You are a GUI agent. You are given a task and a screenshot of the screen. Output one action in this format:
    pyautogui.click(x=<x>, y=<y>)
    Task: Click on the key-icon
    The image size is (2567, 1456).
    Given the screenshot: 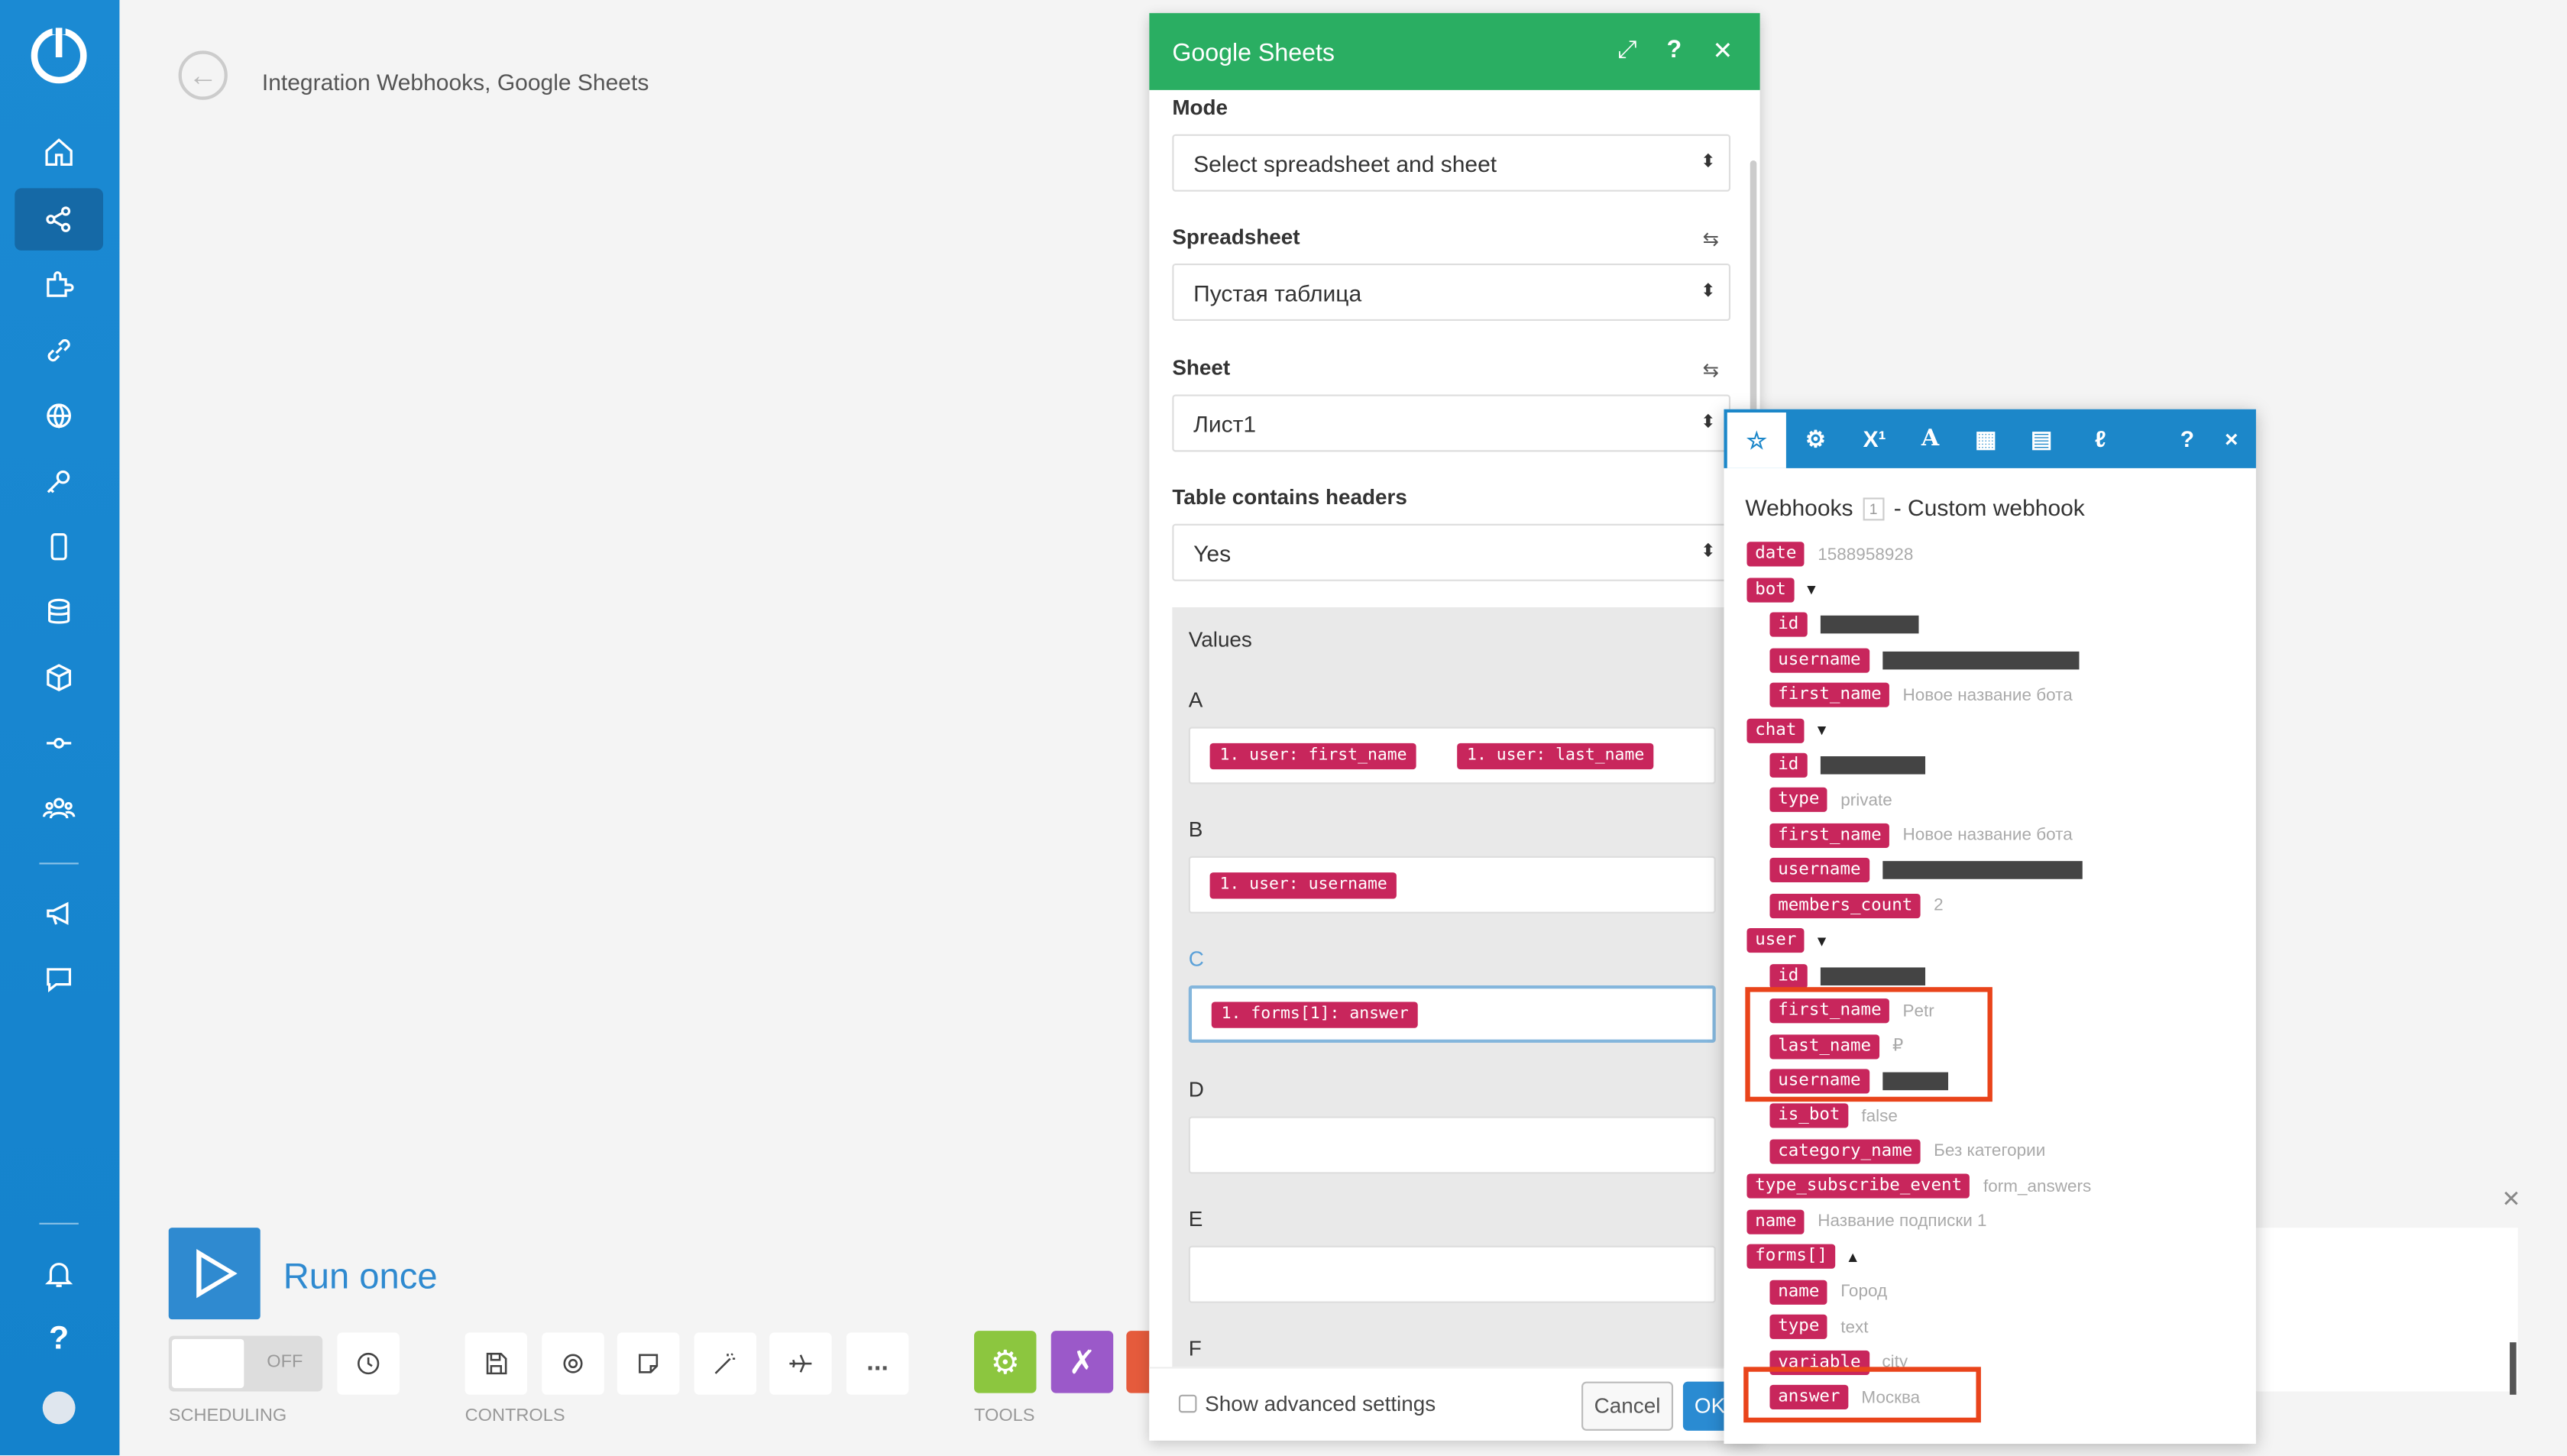 What is the action you would take?
    pyautogui.click(x=59, y=481)
    